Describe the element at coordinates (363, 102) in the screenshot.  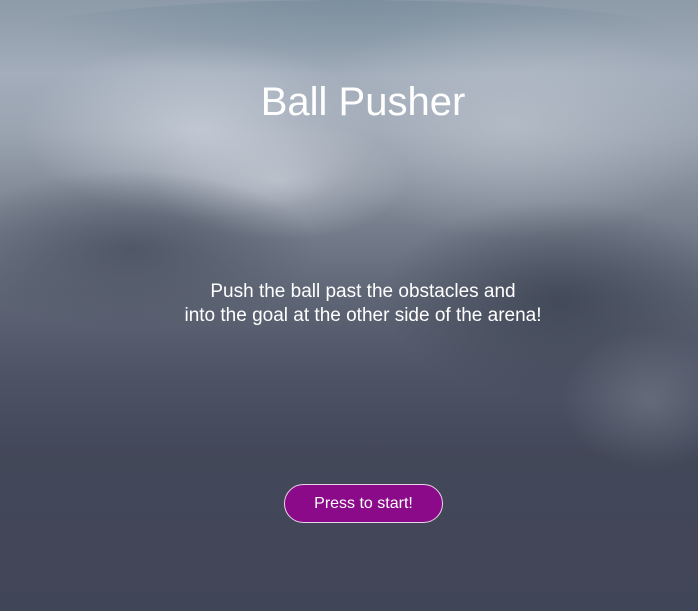
I see `game-title: Ball Pusher` at that location.